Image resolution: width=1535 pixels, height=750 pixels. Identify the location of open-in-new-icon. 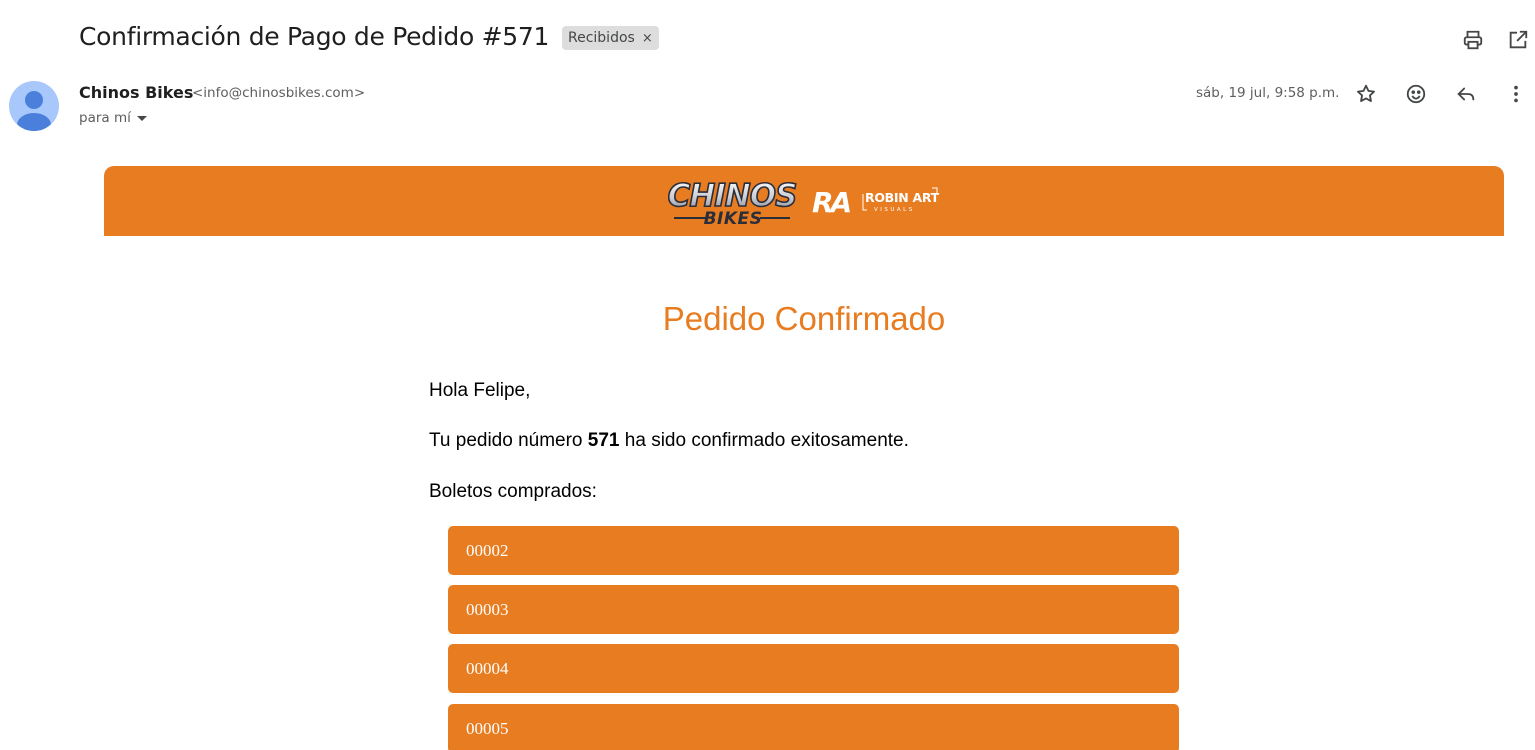
(1518, 40).